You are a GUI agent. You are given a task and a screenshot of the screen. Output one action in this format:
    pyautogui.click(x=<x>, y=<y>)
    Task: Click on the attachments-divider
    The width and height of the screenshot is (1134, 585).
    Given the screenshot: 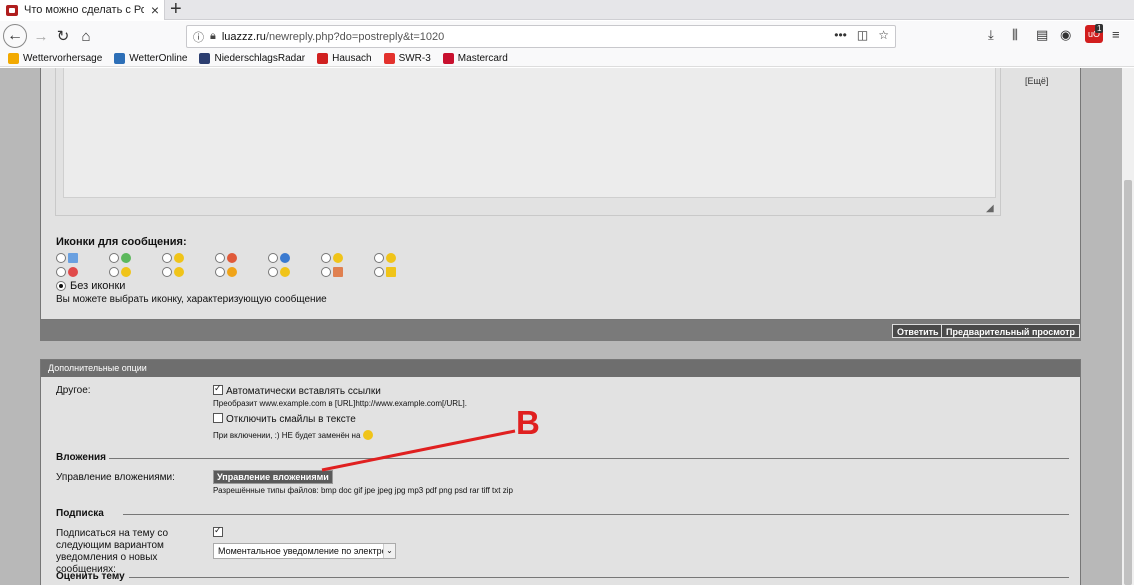 What is the action you would take?
    pyautogui.click(x=589, y=458)
    